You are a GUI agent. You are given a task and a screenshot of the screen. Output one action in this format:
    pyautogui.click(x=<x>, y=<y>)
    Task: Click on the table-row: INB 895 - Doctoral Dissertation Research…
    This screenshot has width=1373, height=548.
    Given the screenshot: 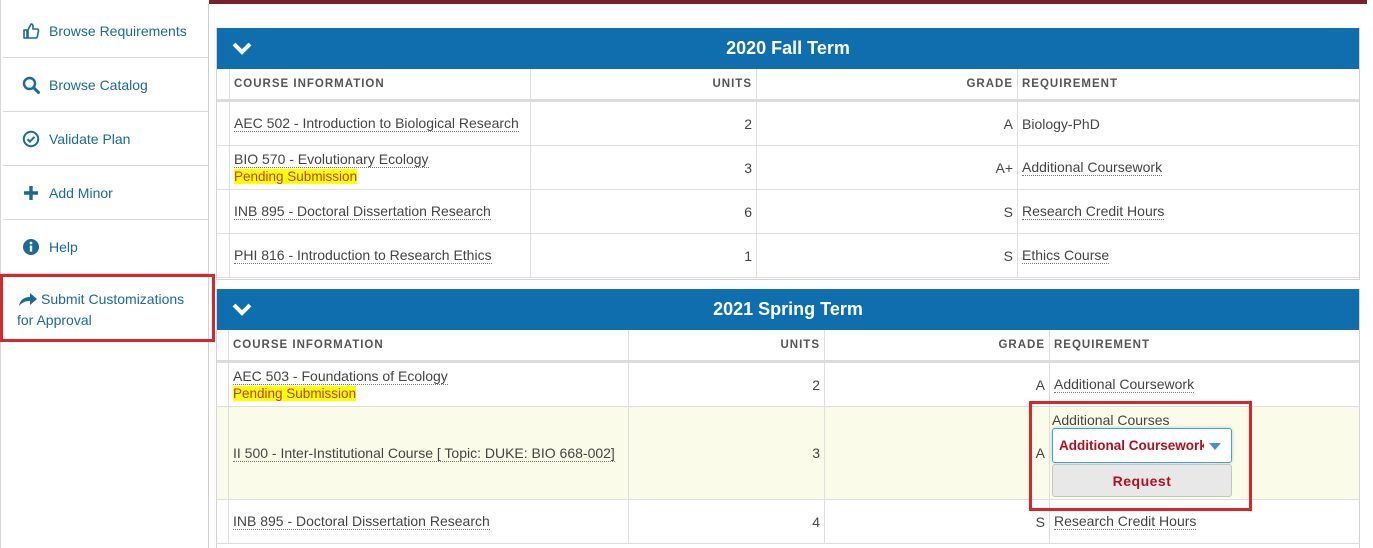 What is the action you would take?
    pyautogui.click(x=788, y=212)
    